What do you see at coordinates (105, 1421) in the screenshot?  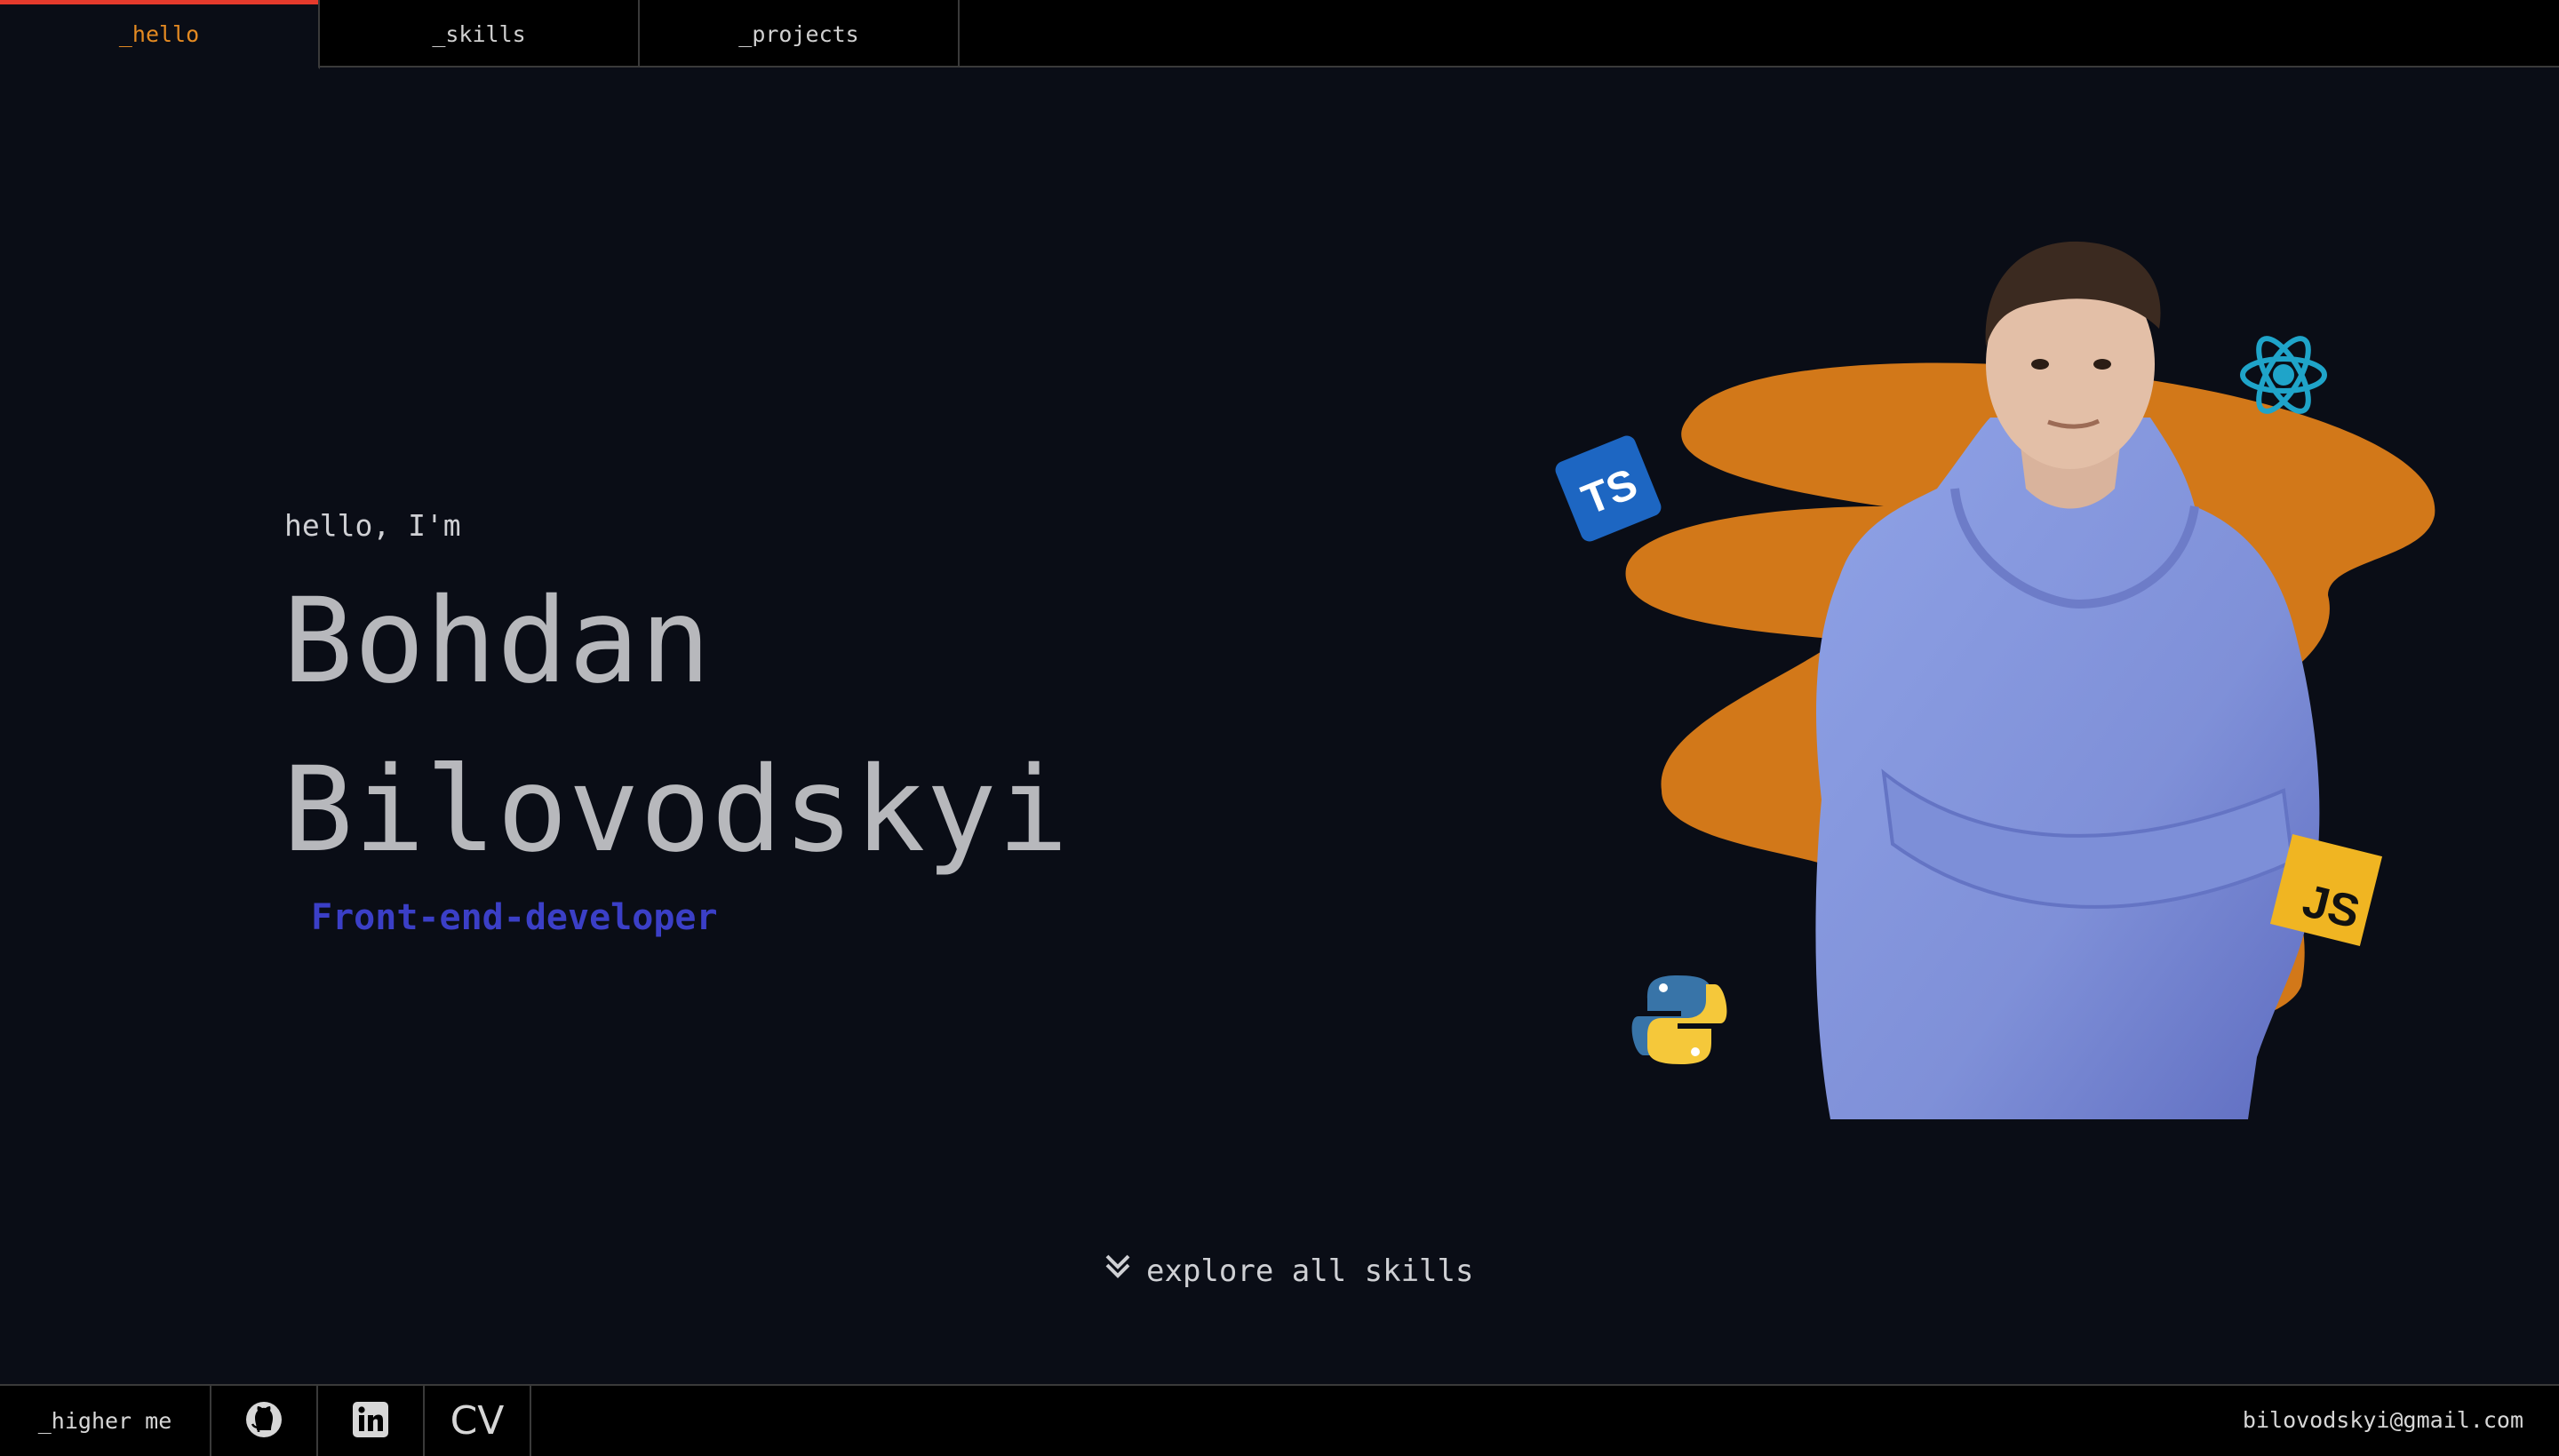 I see `hire-me-link: _higher me` at bounding box center [105, 1421].